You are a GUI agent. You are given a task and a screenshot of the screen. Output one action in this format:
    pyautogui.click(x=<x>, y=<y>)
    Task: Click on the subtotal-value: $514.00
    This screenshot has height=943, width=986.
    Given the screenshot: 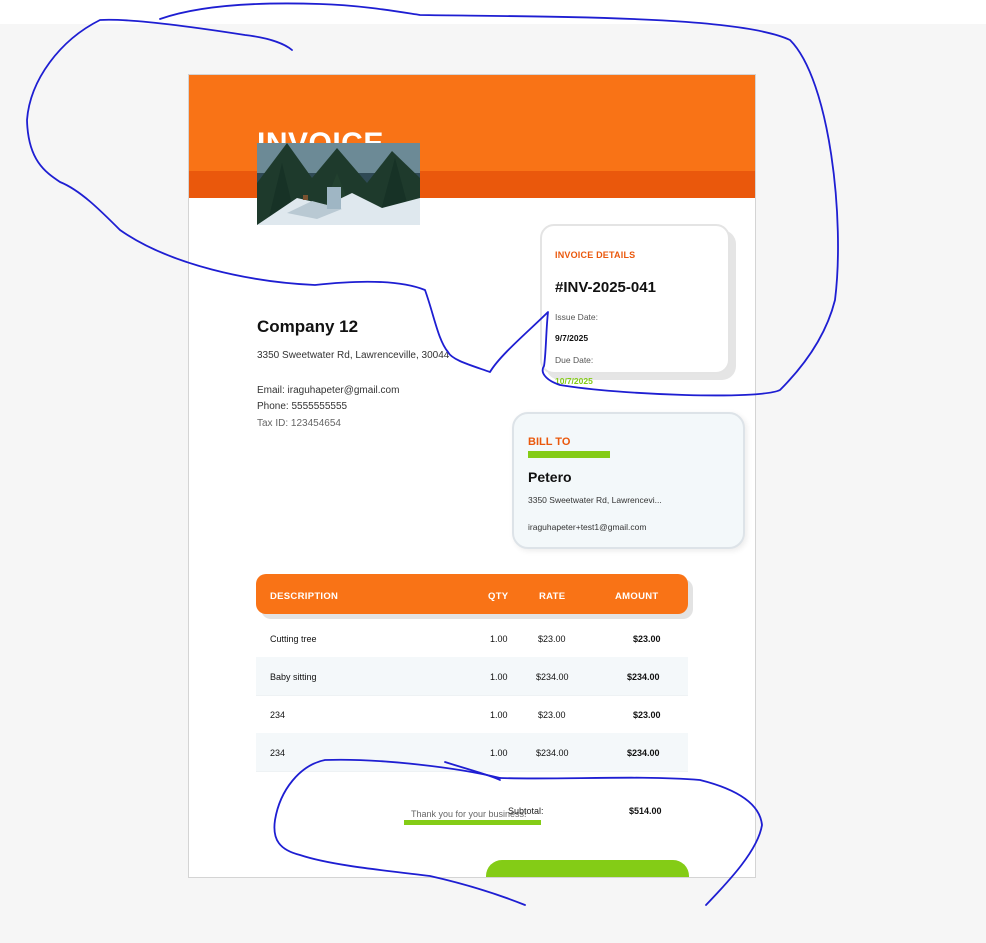 What is the action you would take?
    pyautogui.click(x=645, y=811)
    